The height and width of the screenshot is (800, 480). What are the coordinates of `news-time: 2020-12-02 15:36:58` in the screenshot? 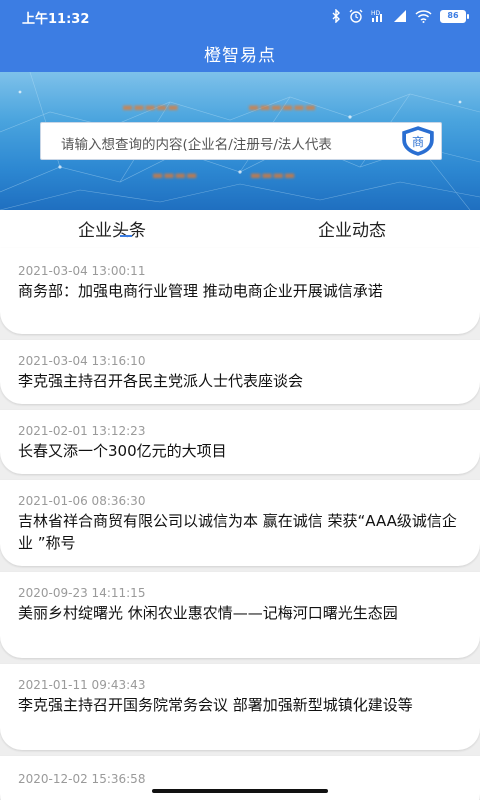 It's located at (82, 779).